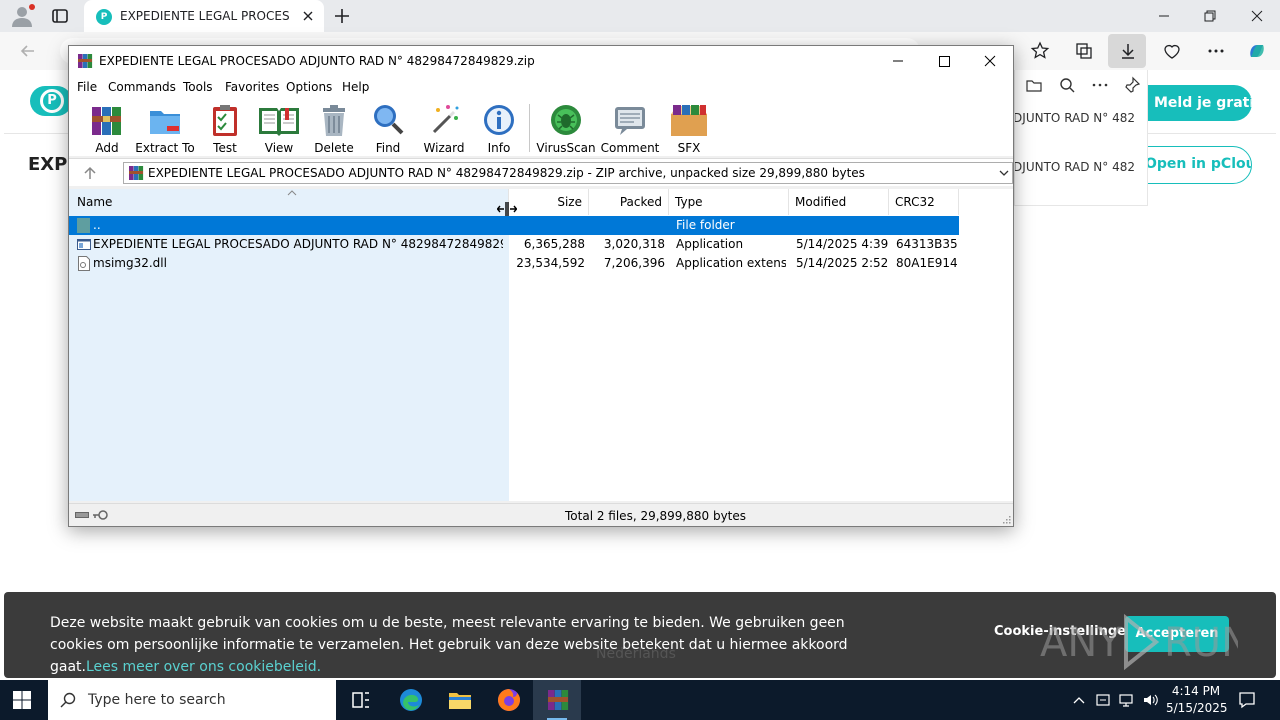 This screenshot has width=1280, height=720. I want to click on view-button: View, so click(279, 128).